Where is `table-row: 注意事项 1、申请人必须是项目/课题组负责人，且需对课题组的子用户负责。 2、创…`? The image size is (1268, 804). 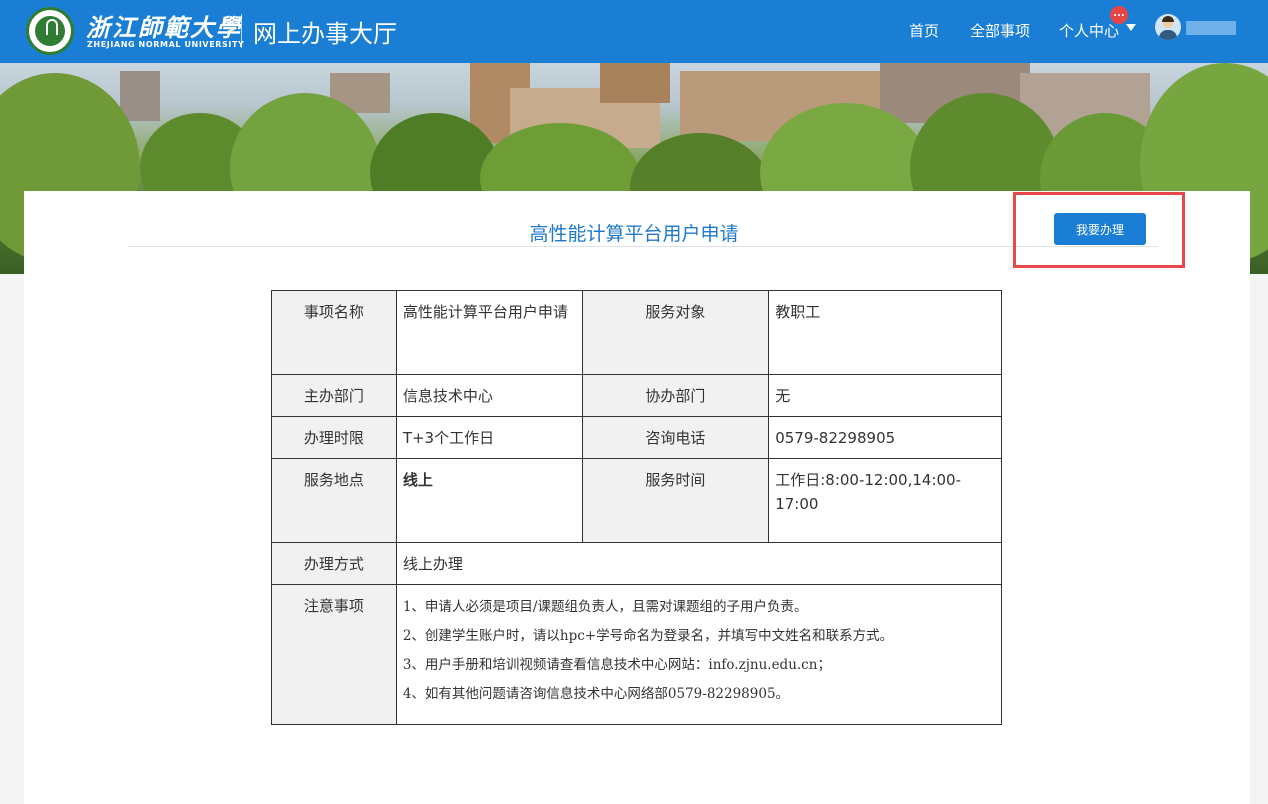 table-row: 注意事项 1、申请人必须是项目/课题组负责人，且需对课题组的子用户负责。 2、创… is located at coordinates (637, 654).